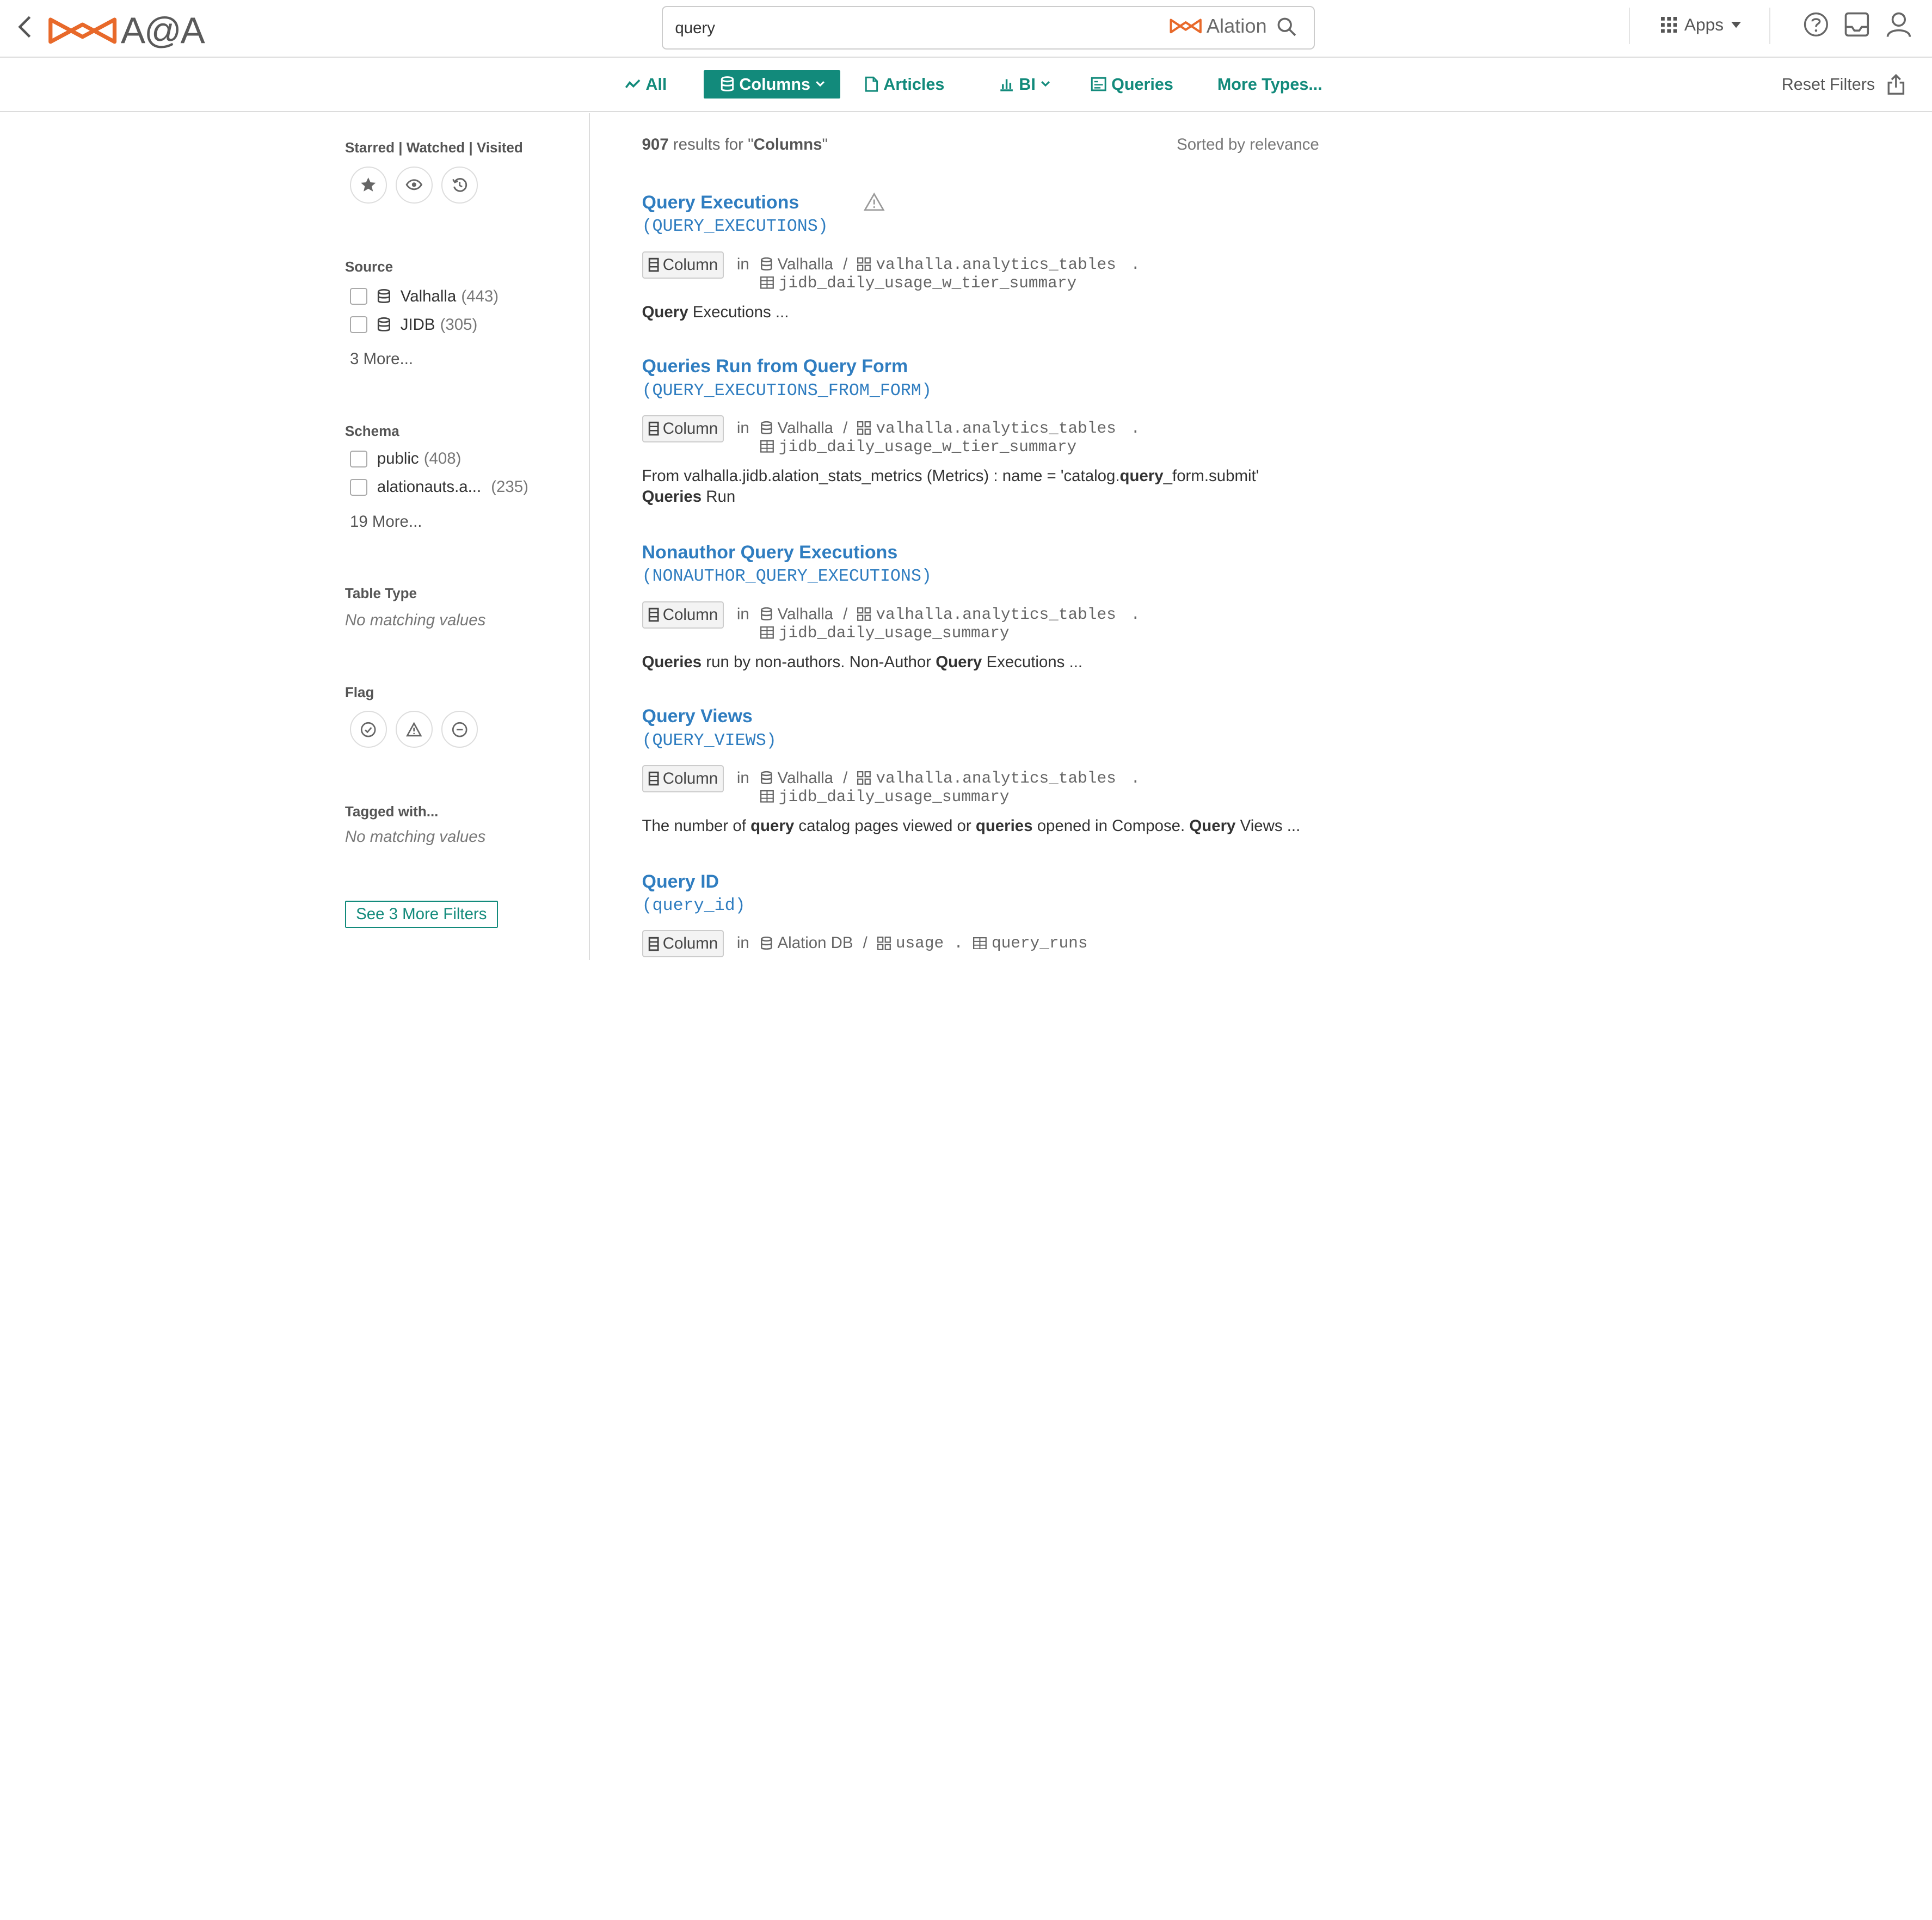 This screenshot has height=1920, width=1932. I want to click on reset-filters-button: Reset Filters, so click(1828, 84).